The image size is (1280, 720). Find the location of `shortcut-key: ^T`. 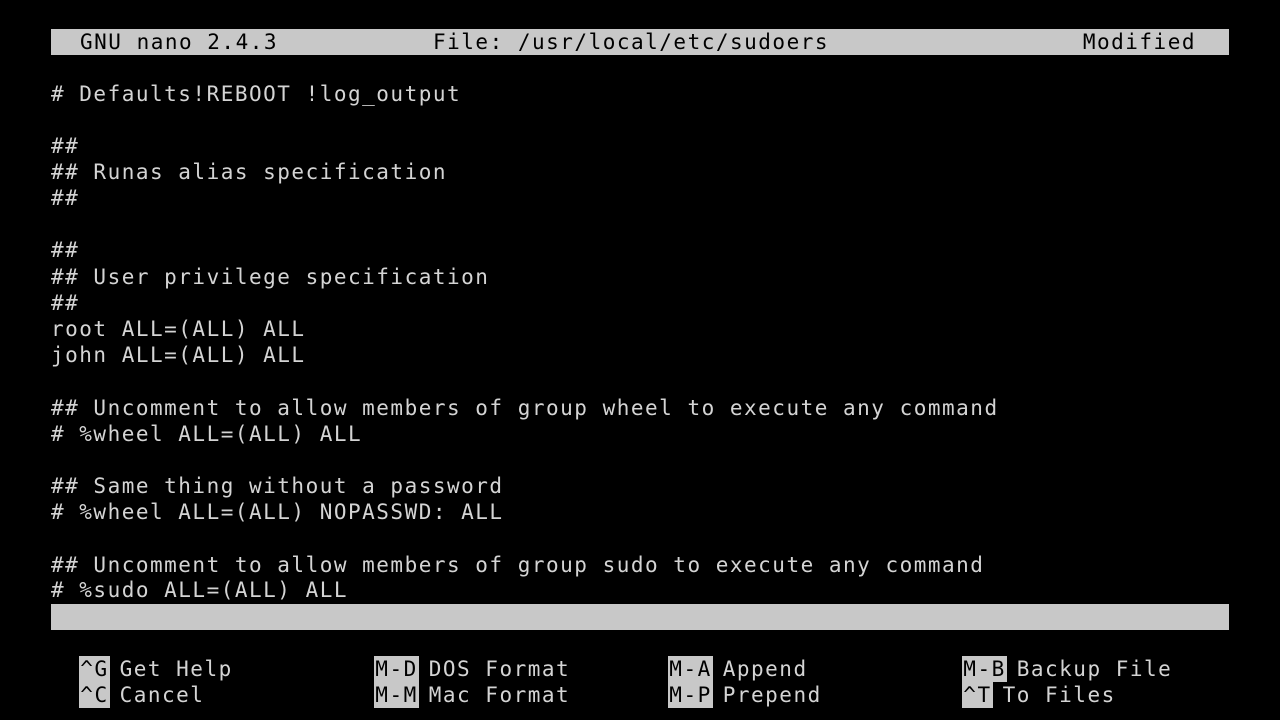

shortcut-key: ^T is located at coordinates (977, 695).